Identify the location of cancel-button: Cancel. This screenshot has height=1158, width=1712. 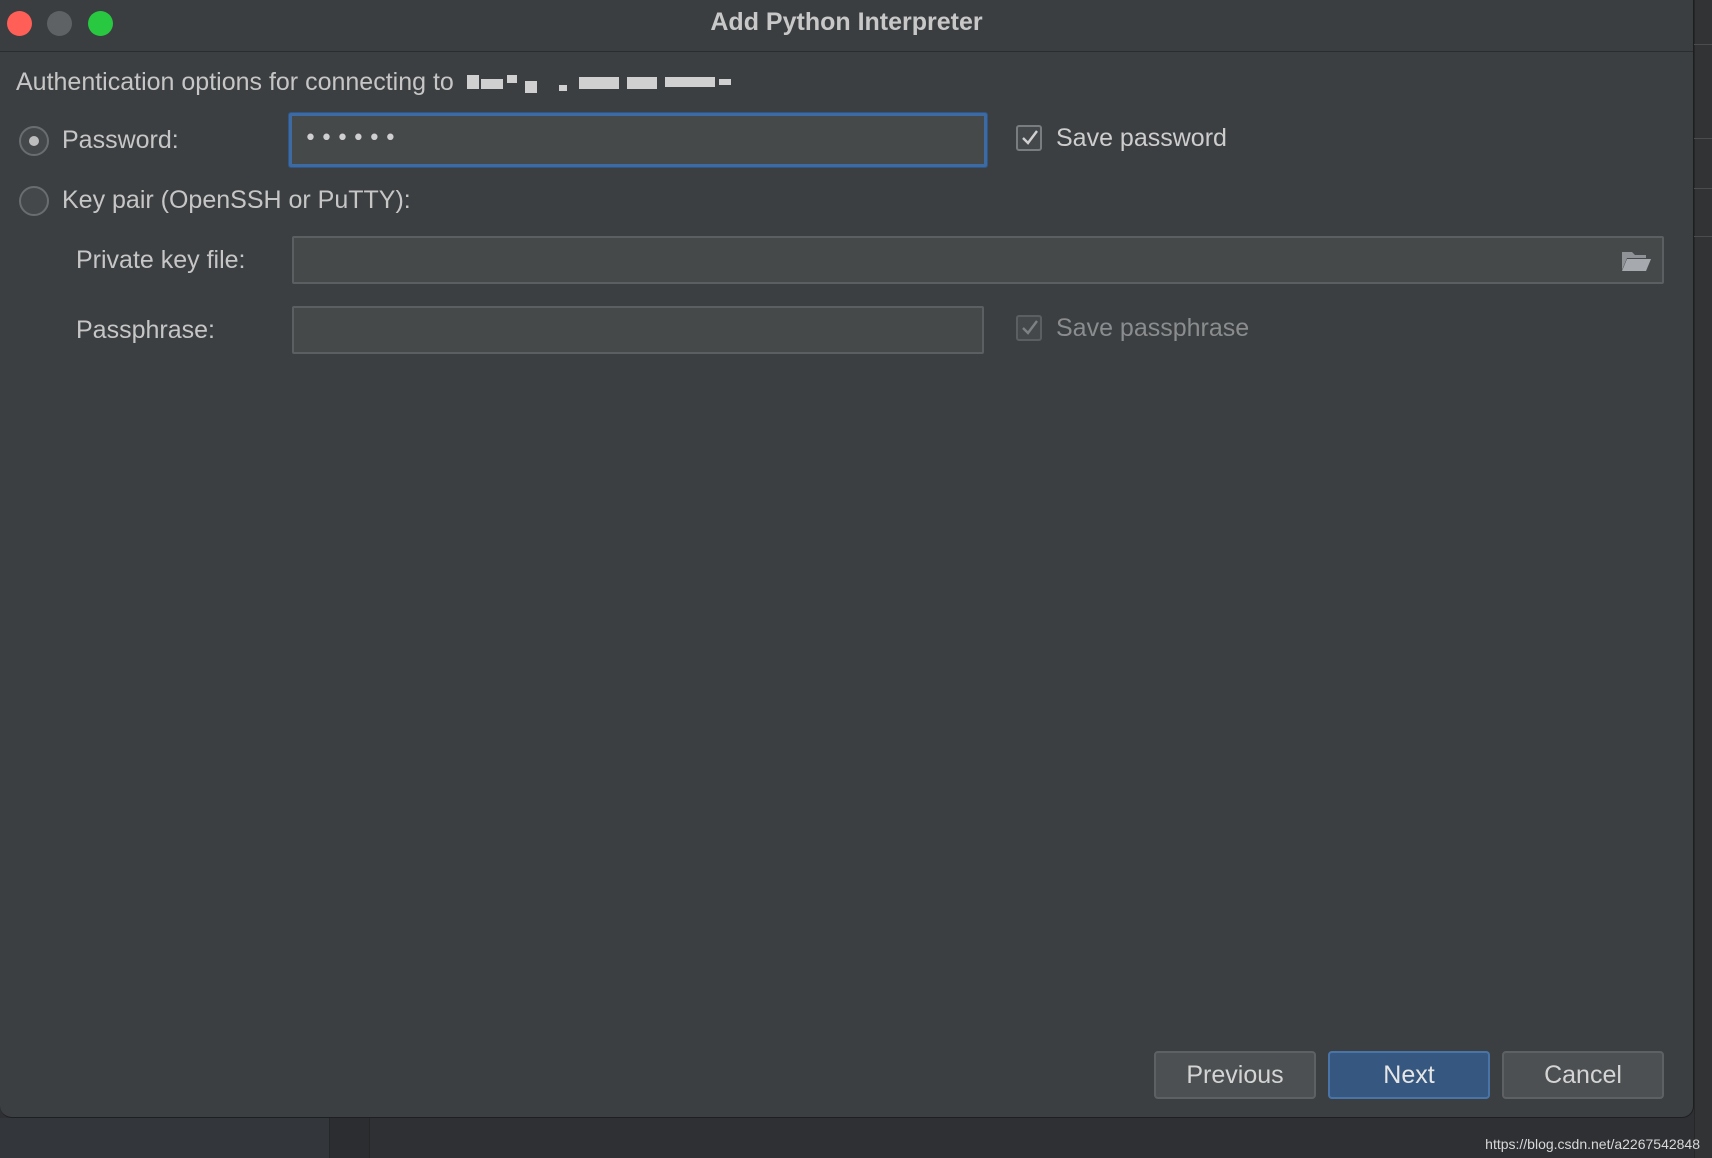
(1583, 1075).